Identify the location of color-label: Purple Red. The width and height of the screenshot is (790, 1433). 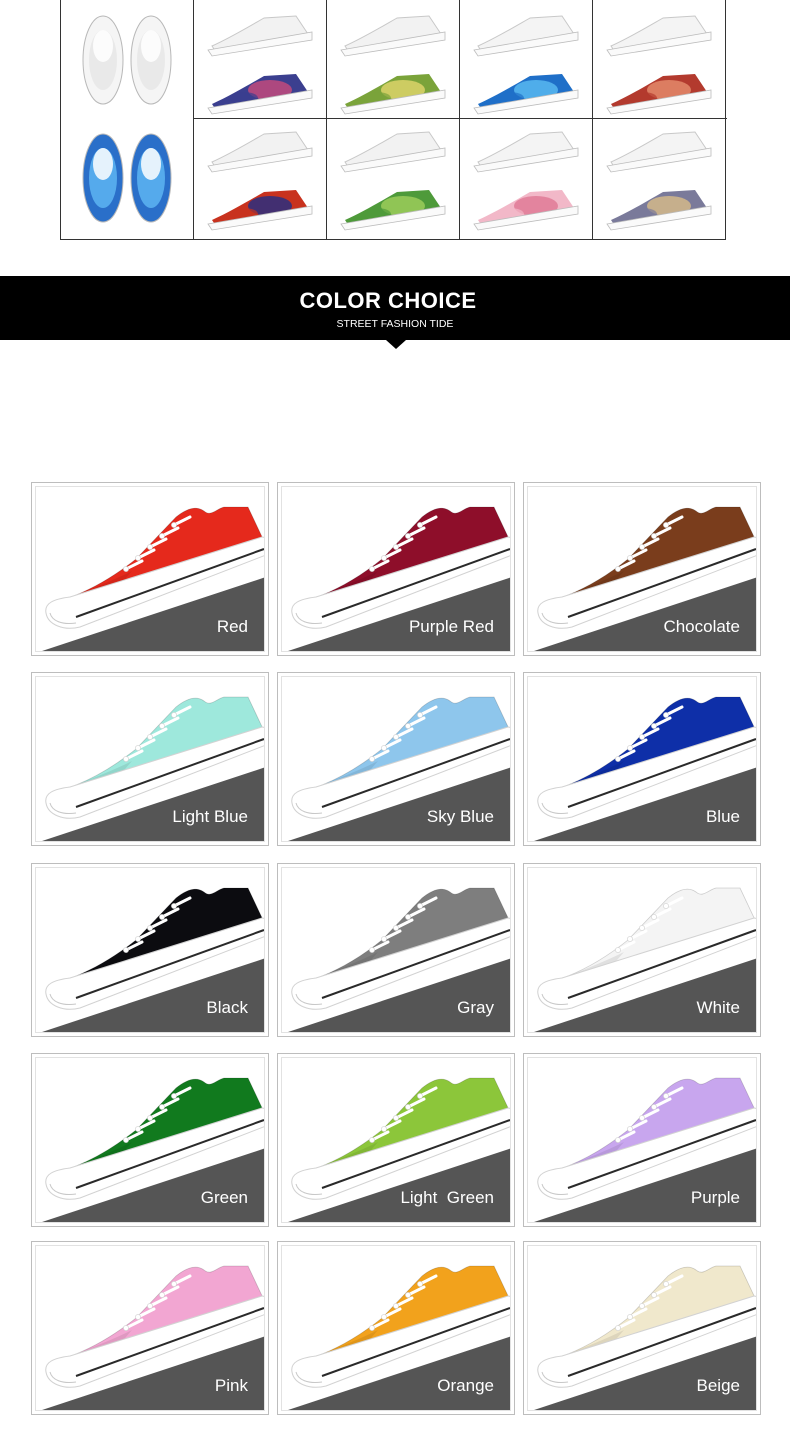
(451, 626).